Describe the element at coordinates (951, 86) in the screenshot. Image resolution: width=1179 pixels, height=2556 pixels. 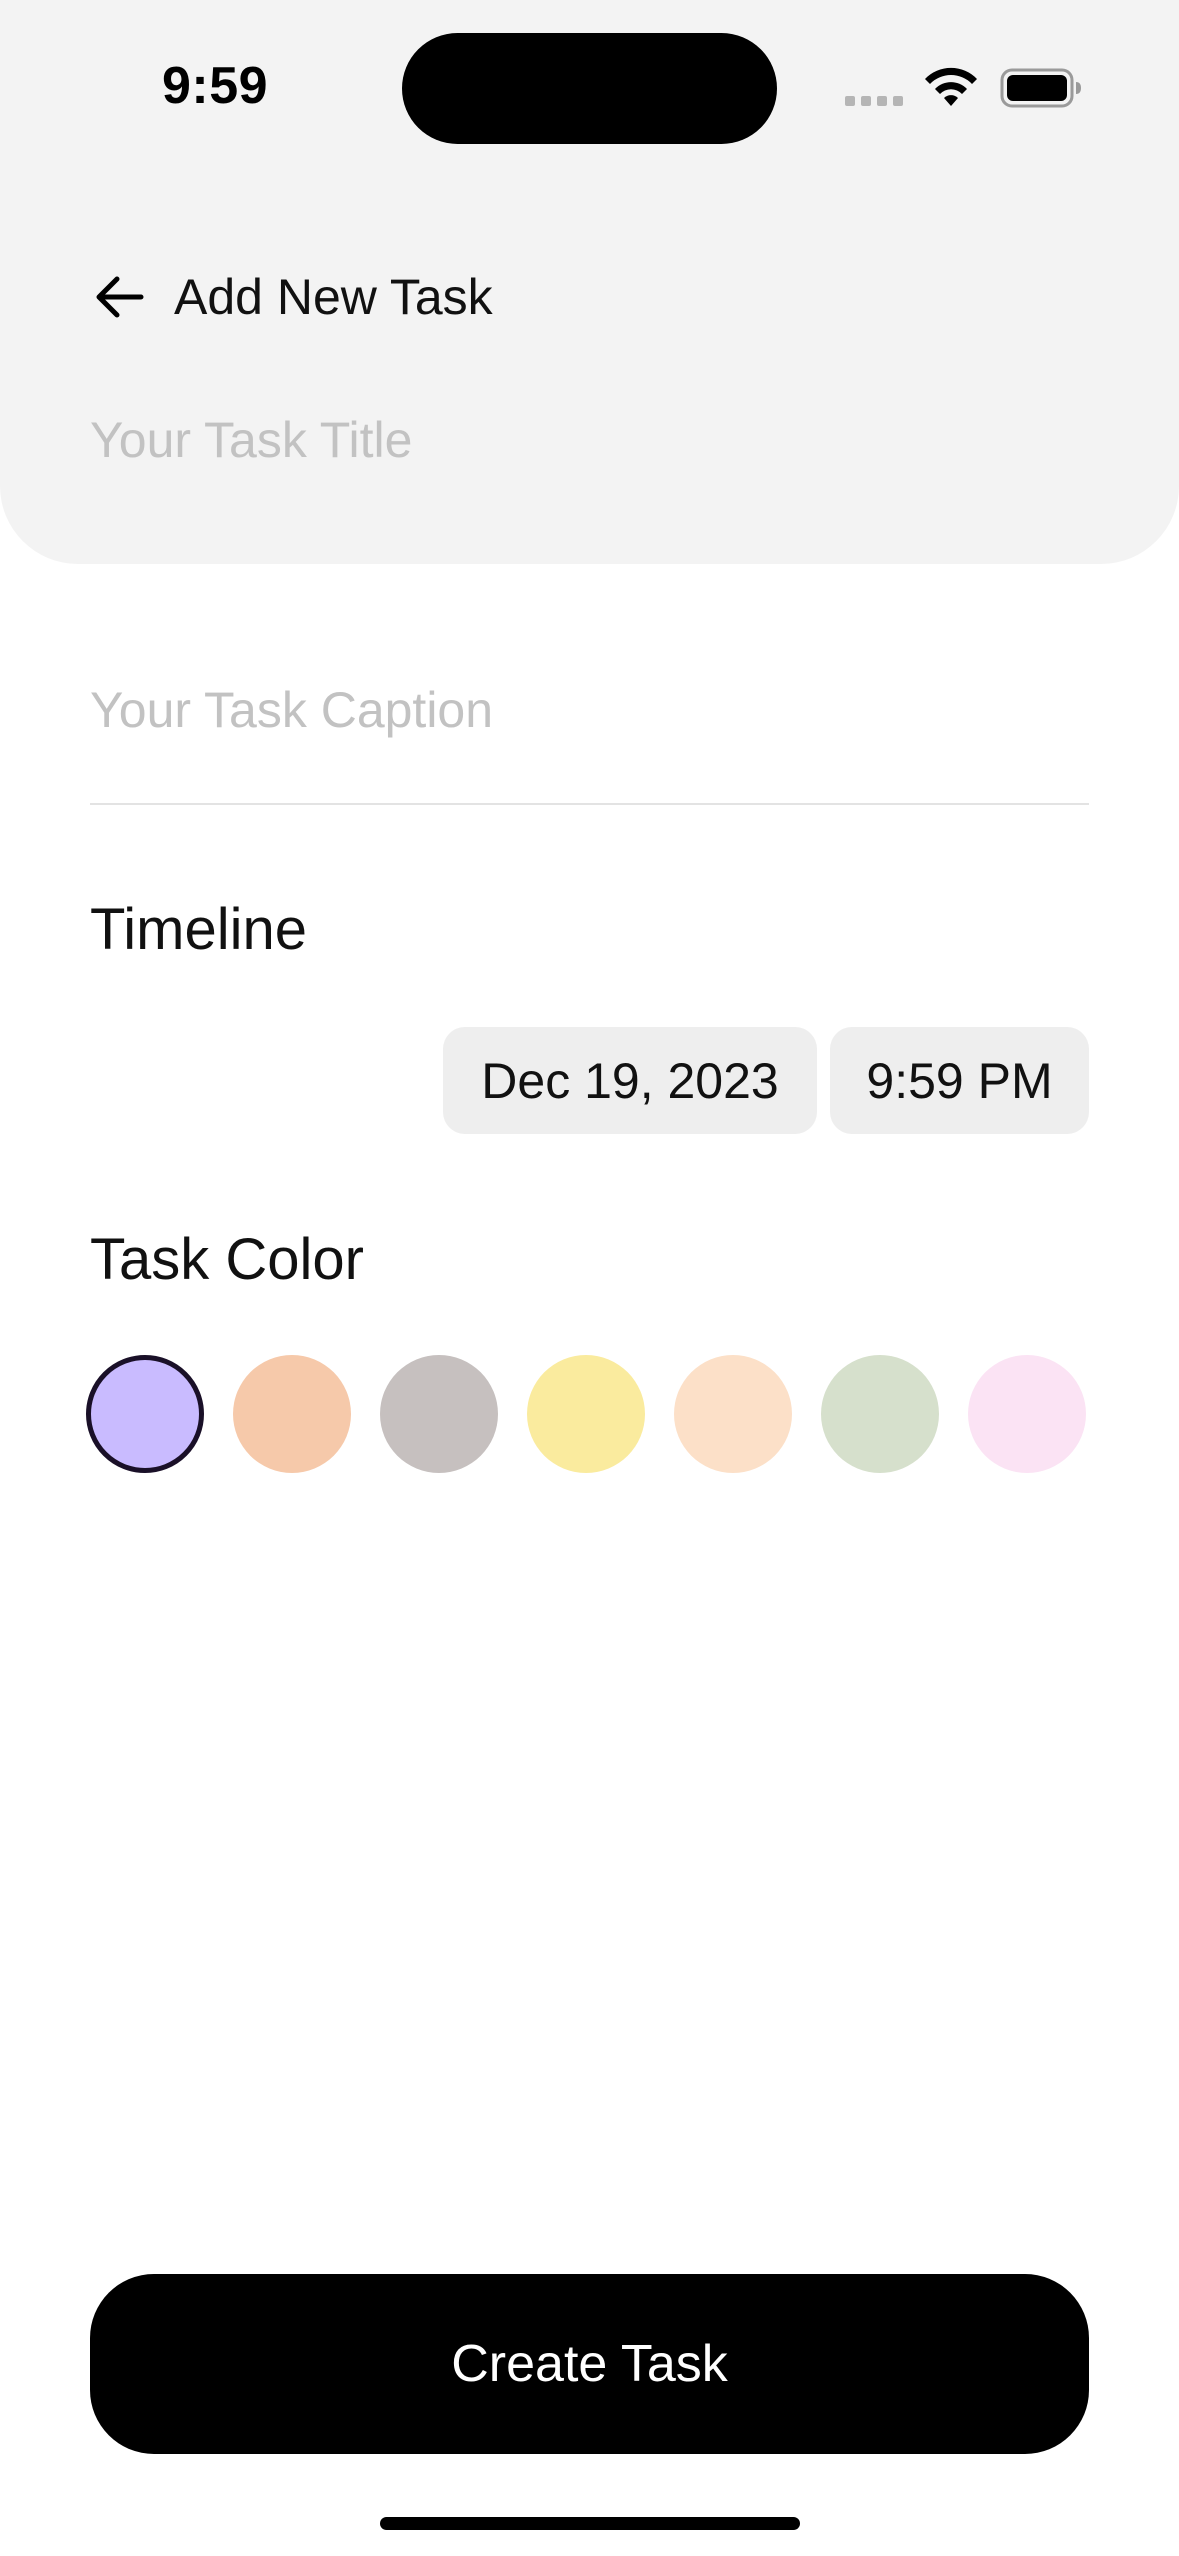
I see `wifi-icon` at that location.